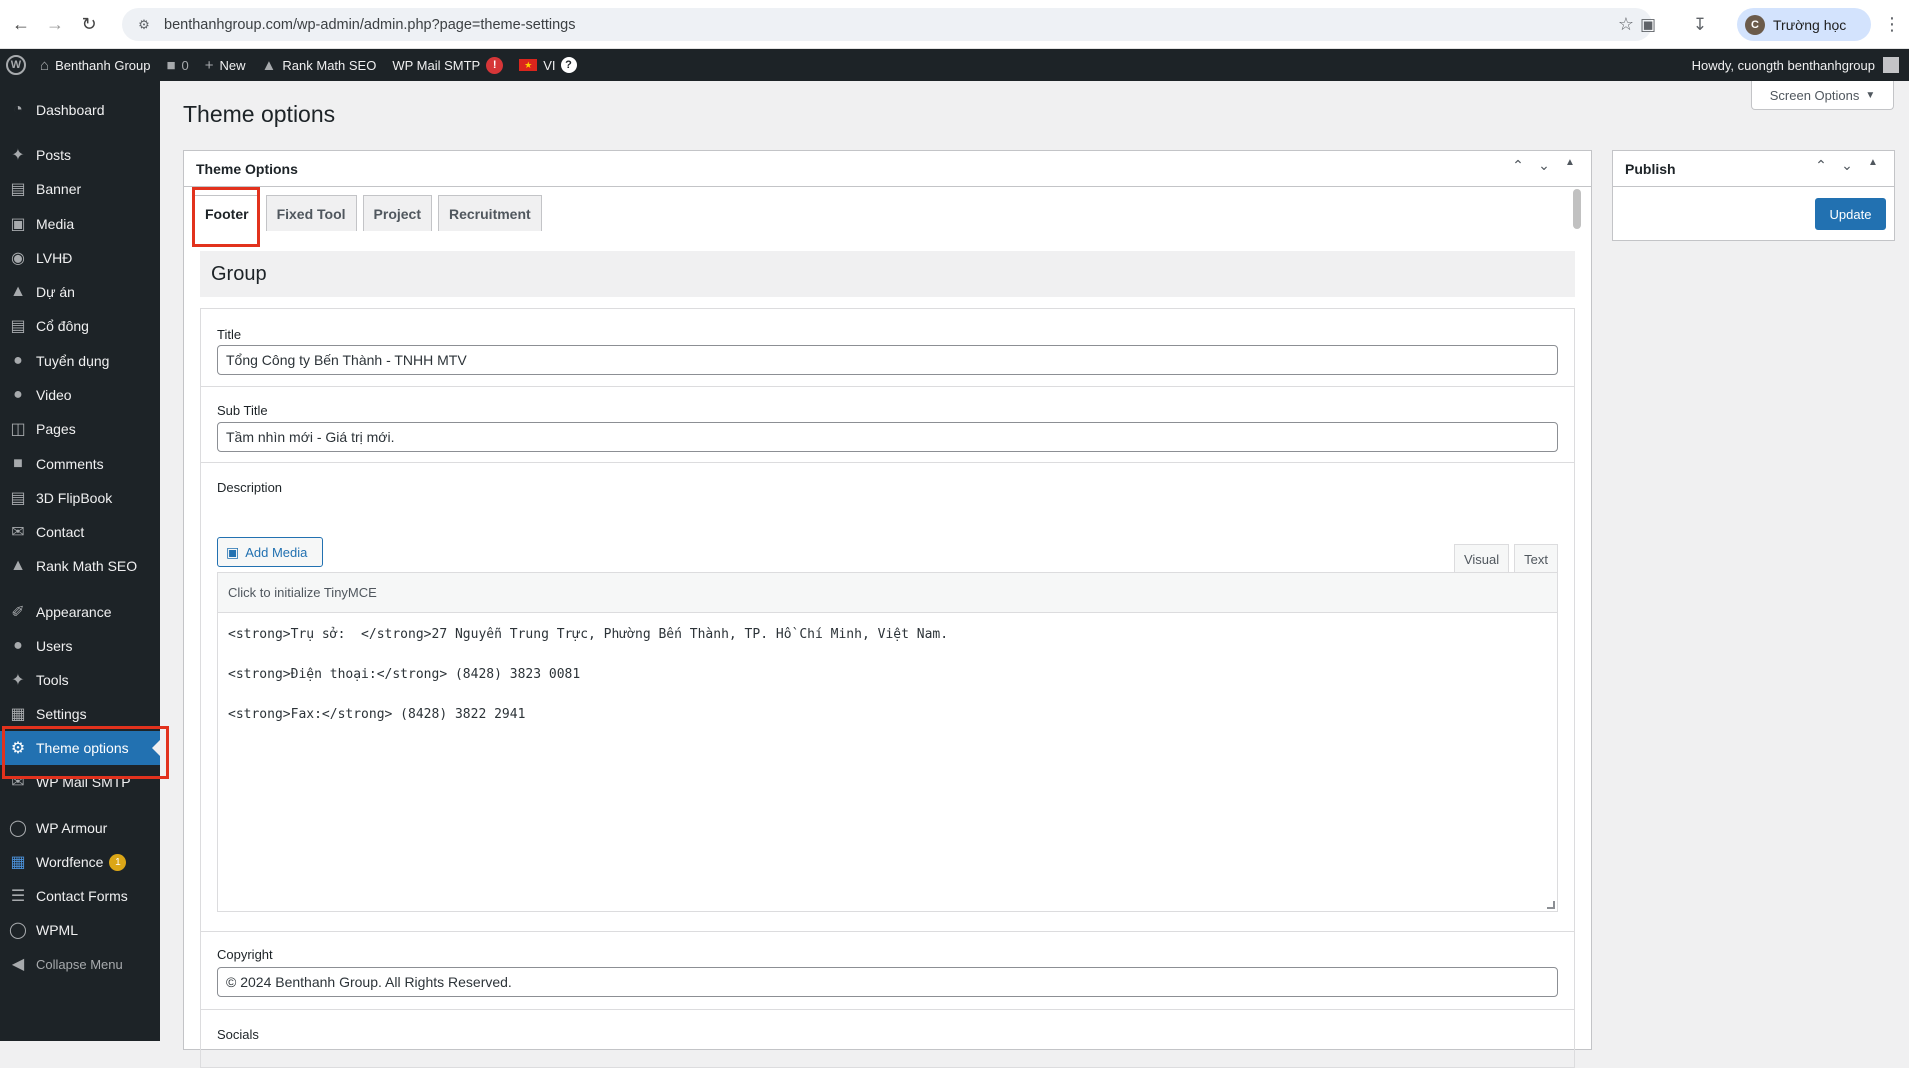 The width and height of the screenshot is (1909, 1068). What do you see at coordinates (80, 566) in the screenshot?
I see `menu-rank-math: ▲ Rank Math SEO` at bounding box center [80, 566].